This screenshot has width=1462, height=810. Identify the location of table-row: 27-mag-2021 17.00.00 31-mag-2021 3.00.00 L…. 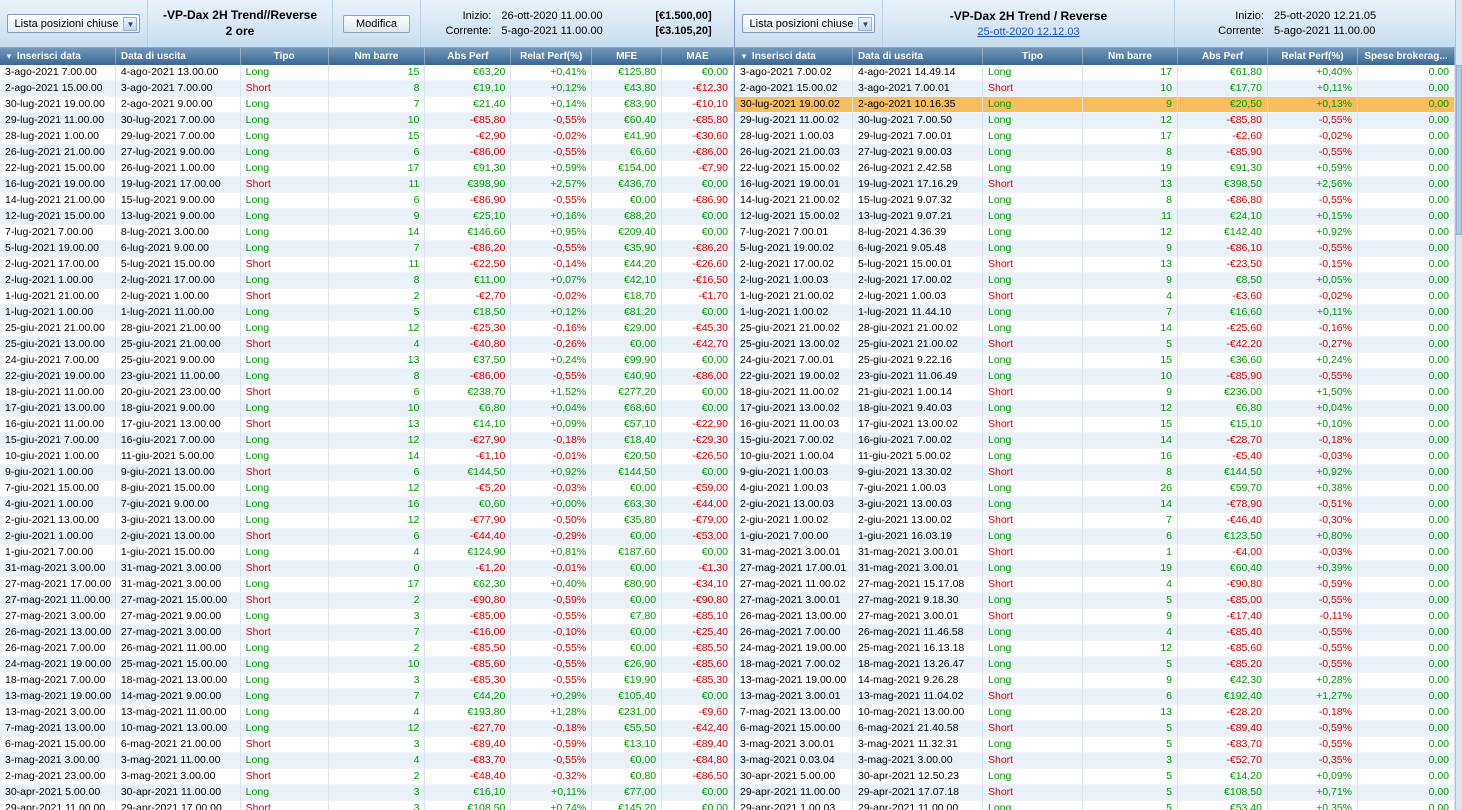
(367, 585).